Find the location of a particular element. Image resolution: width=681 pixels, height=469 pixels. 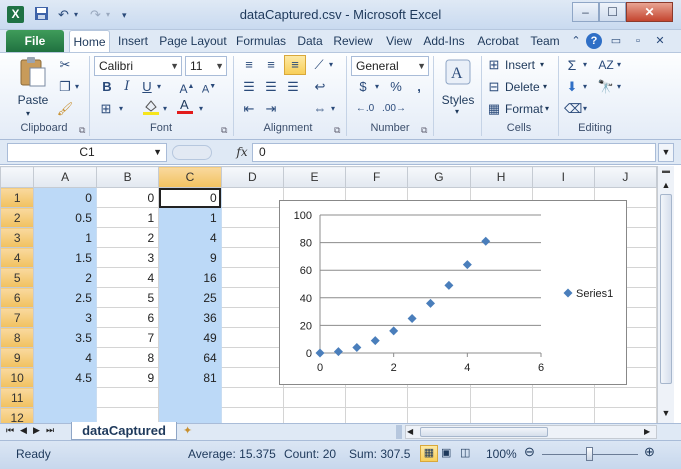

split-handle: ▬ is located at coordinates (666, 172).